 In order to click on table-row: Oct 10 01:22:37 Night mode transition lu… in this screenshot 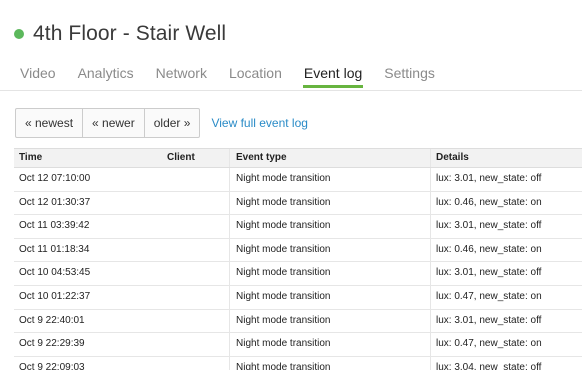, I will do `click(298, 297)`.